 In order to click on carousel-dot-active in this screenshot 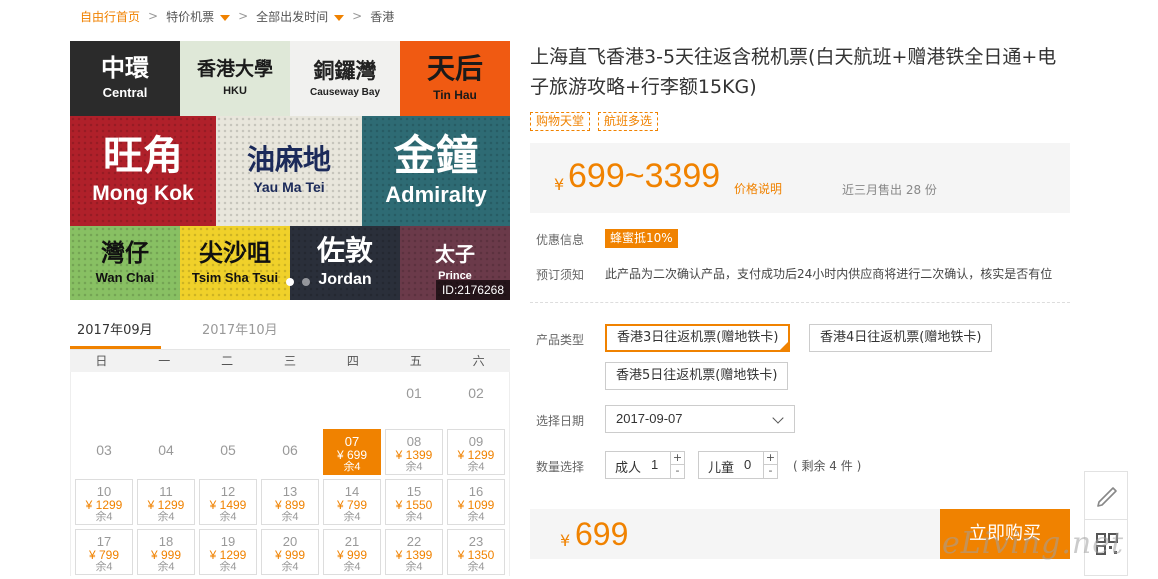, I will do `click(290, 282)`.